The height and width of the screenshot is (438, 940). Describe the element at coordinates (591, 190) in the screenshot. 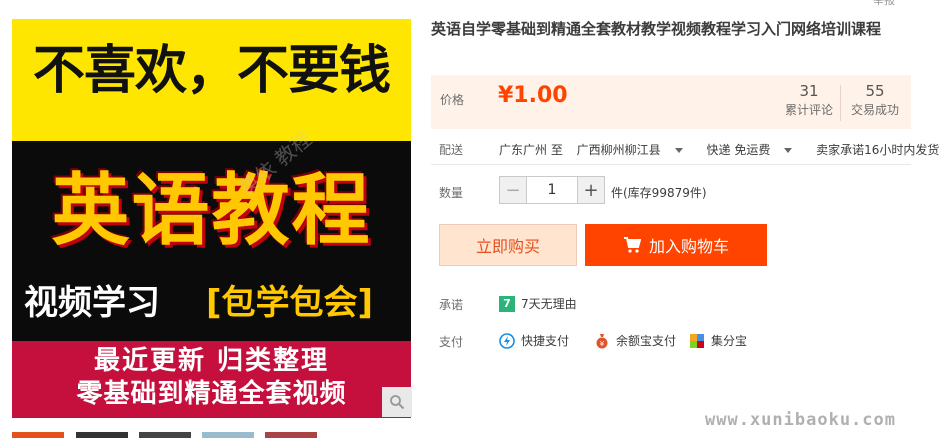

I see `quantity-increase-button: +` at that location.